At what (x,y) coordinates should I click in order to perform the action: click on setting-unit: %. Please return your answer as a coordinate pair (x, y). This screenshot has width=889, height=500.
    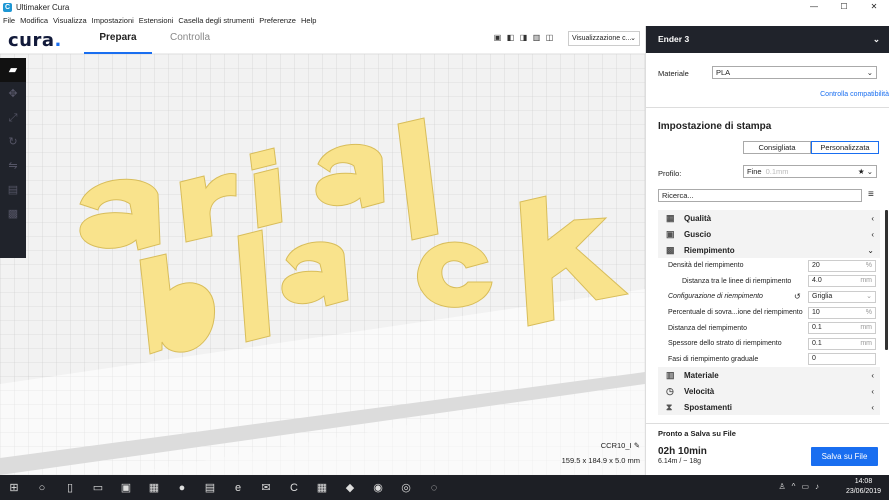
    Looking at the image, I should click on (868, 265).